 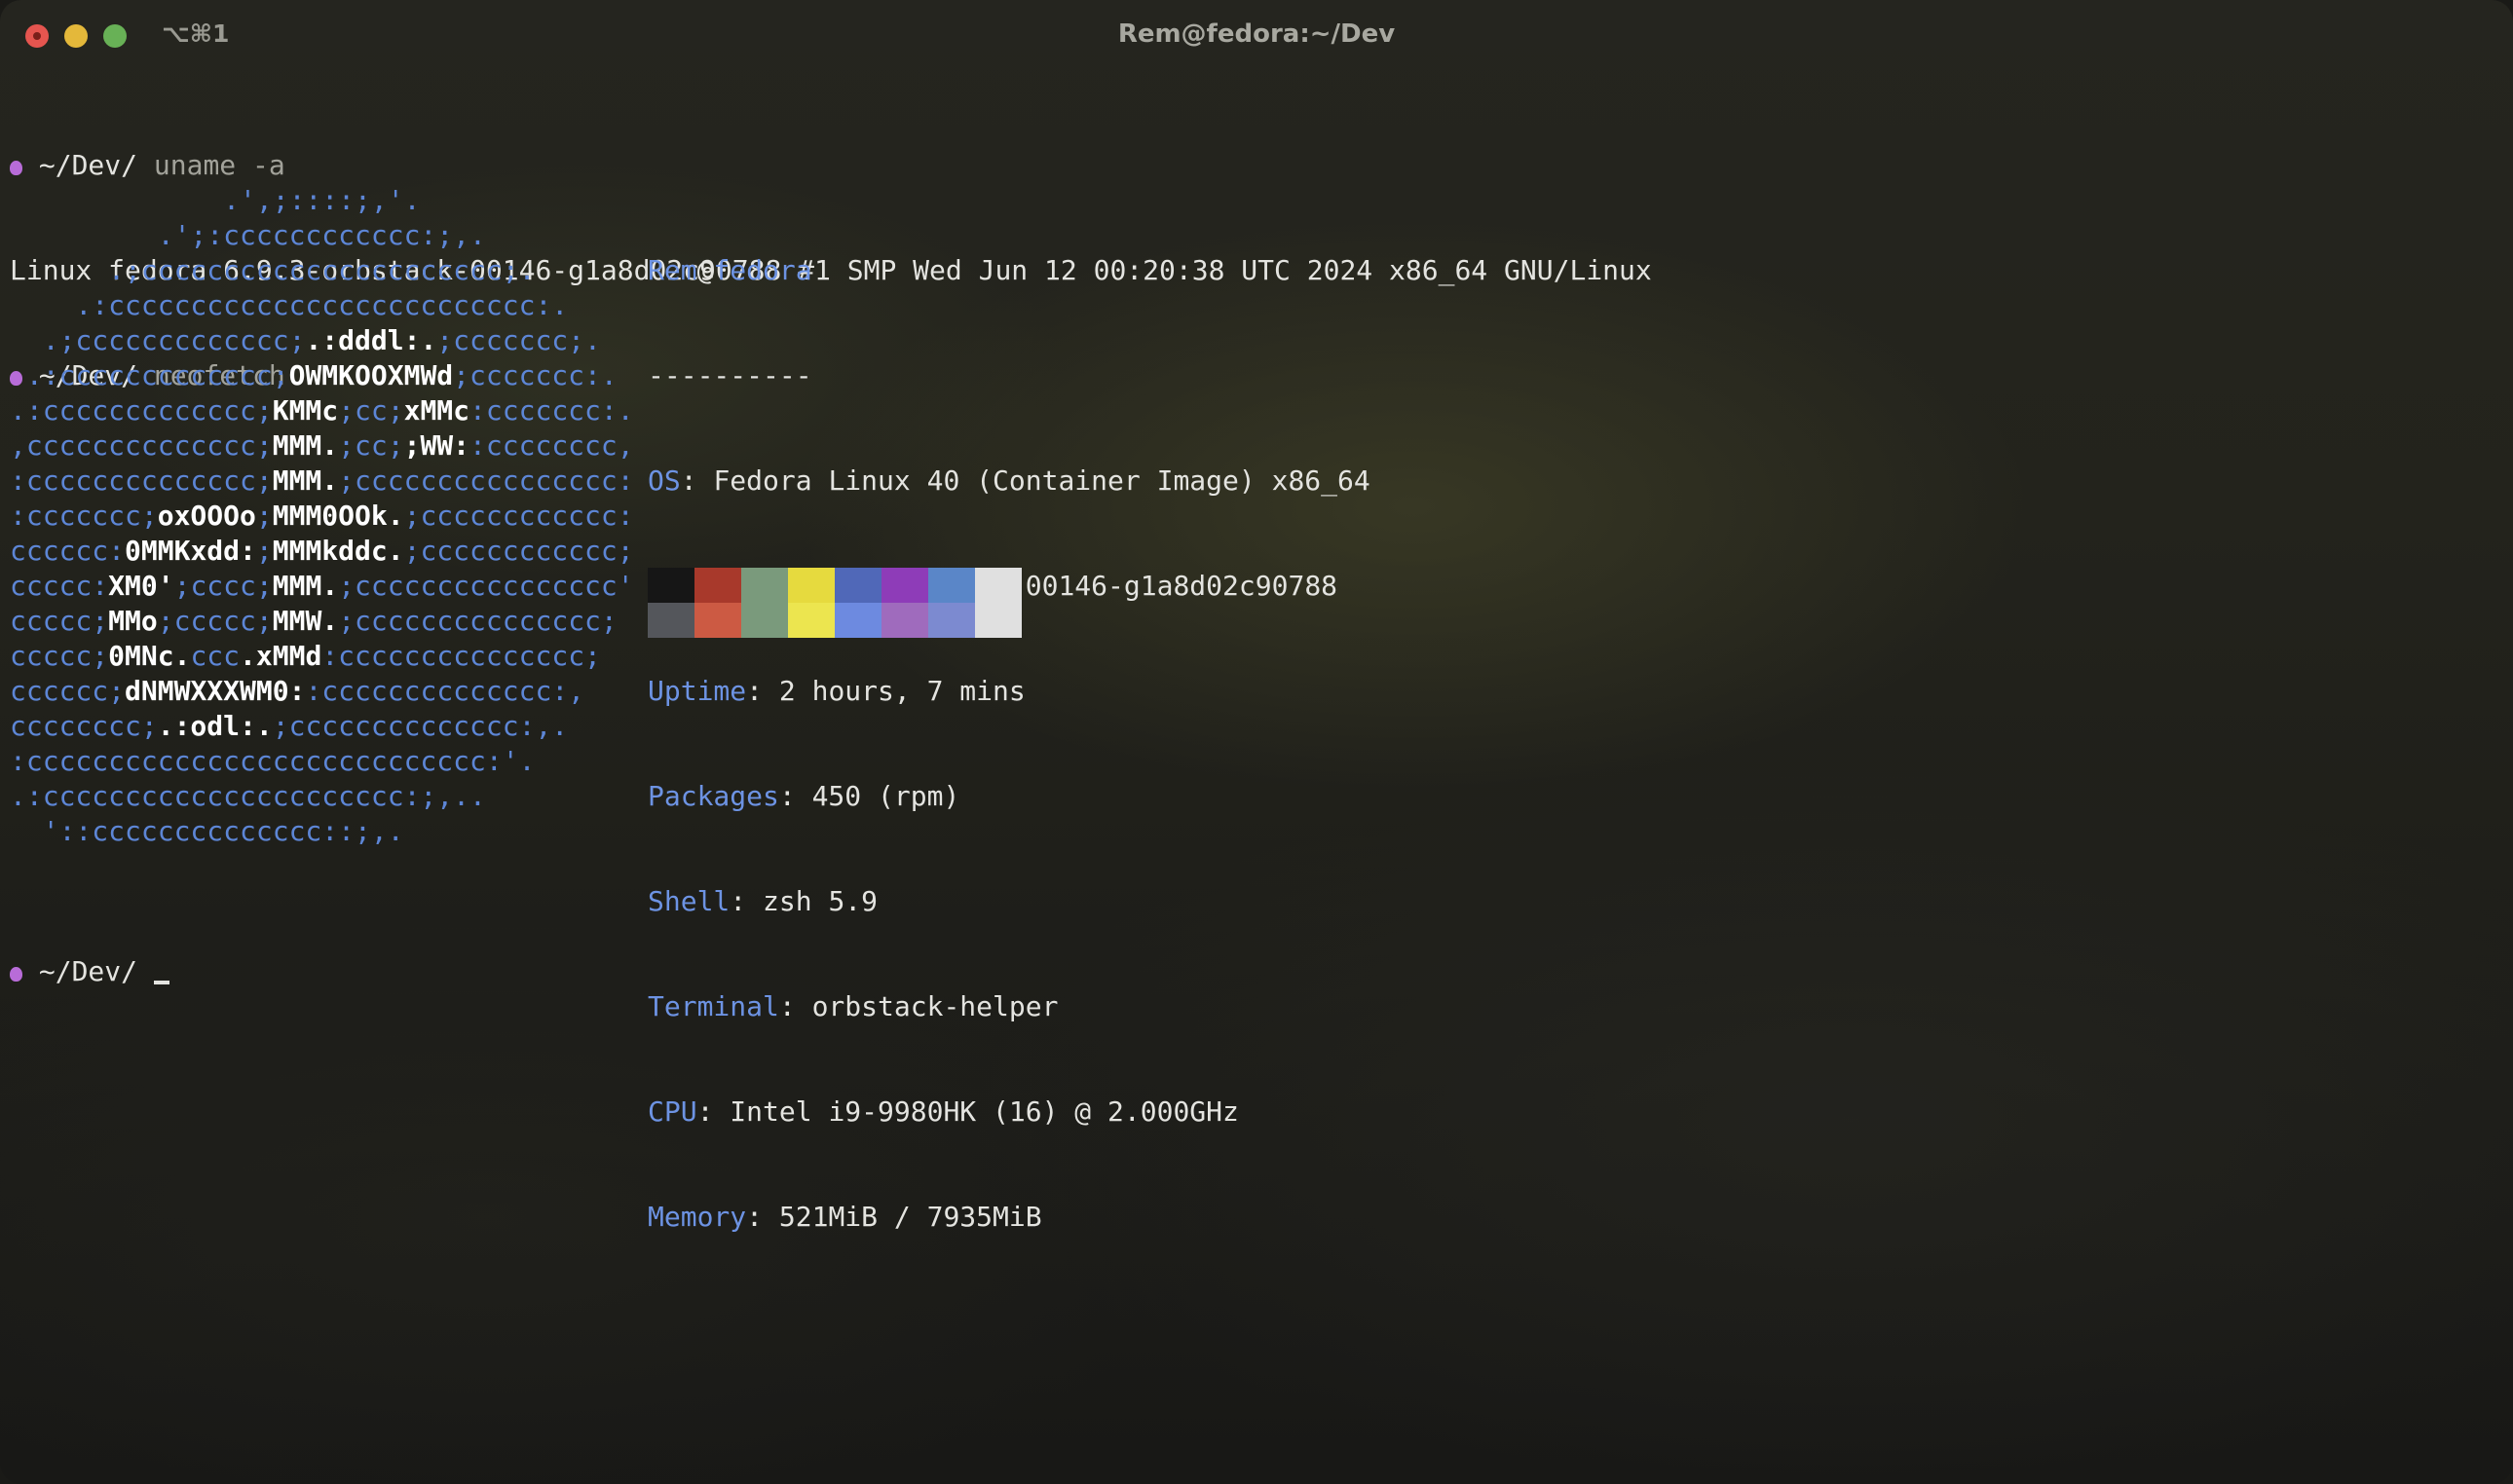 I want to click on ascii-art-segment: ;WW:, so click(x=436, y=445).